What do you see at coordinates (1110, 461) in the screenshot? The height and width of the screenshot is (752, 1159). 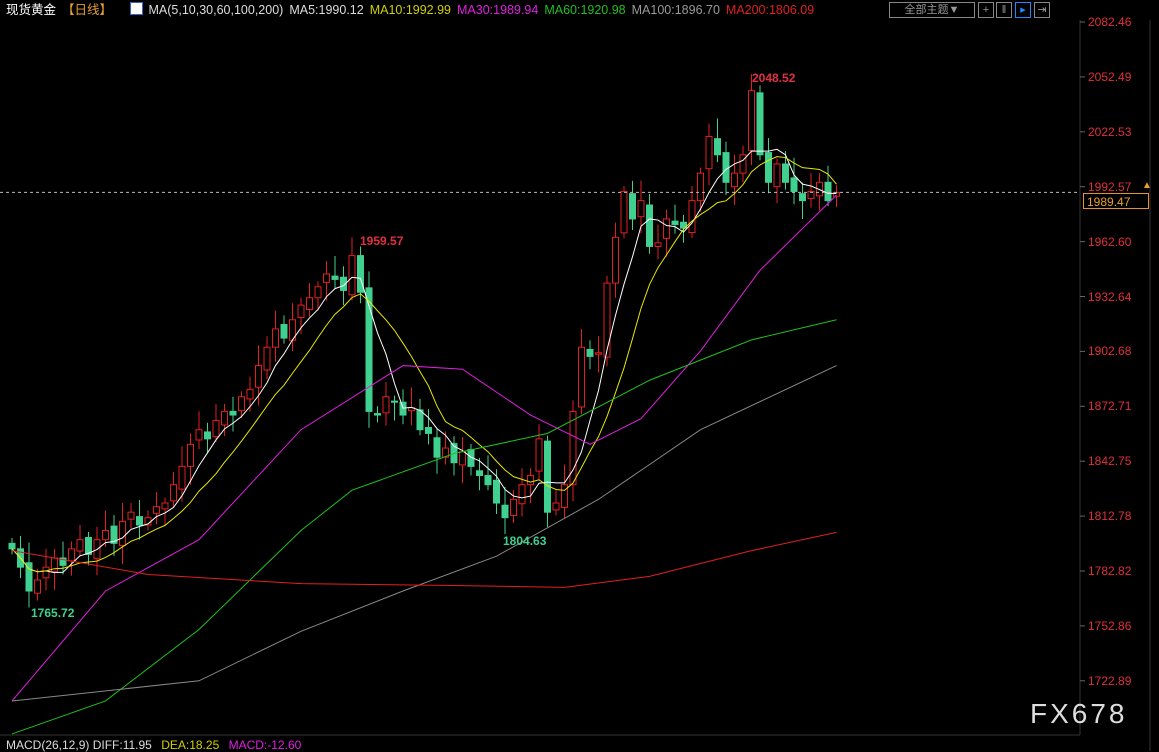 I see `price-tick-label: 1842.75` at bounding box center [1110, 461].